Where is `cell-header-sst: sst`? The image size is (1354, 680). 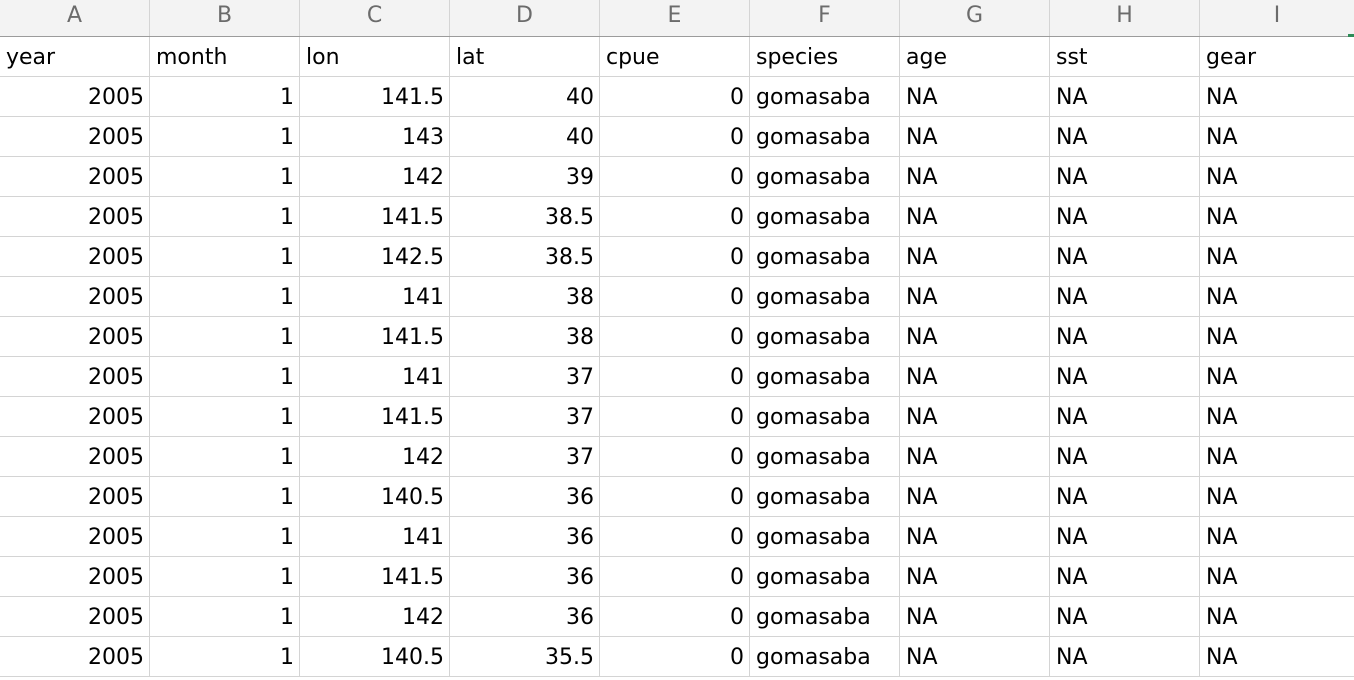 cell-header-sst: sst is located at coordinates (1125, 57).